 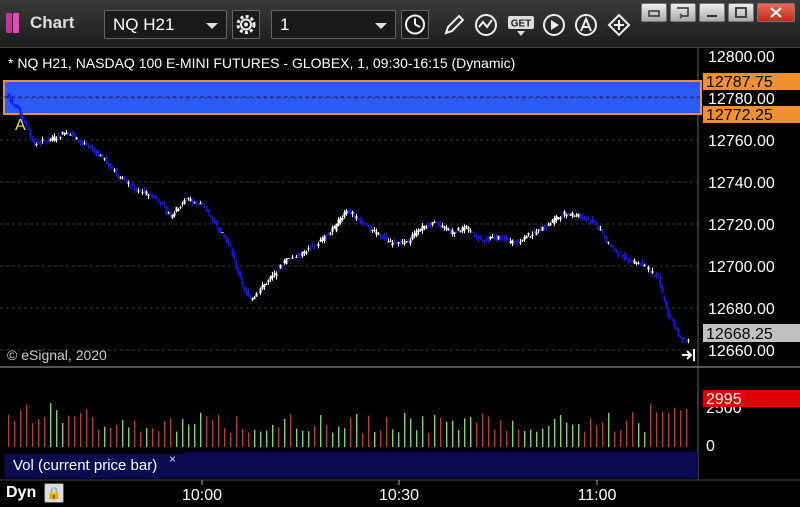 What do you see at coordinates (165, 24) in the screenshot?
I see `symbol-select: NQ H21` at bounding box center [165, 24].